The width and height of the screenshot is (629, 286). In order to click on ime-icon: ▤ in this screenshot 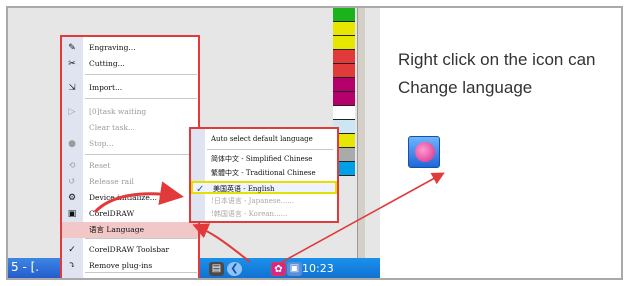, I will do `click(216, 269)`.